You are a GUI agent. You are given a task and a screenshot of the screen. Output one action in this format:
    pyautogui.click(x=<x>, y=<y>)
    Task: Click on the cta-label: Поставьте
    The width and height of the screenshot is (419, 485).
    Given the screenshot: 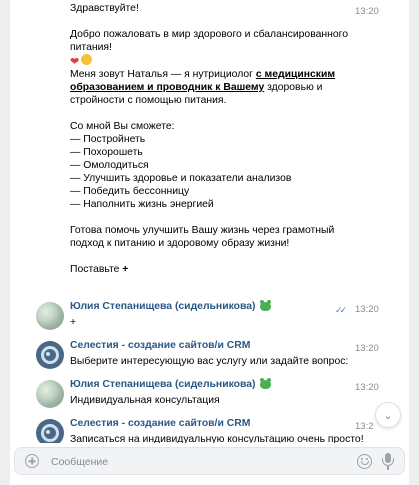 What is the action you would take?
    pyautogui.click(x=96, y=269)
    